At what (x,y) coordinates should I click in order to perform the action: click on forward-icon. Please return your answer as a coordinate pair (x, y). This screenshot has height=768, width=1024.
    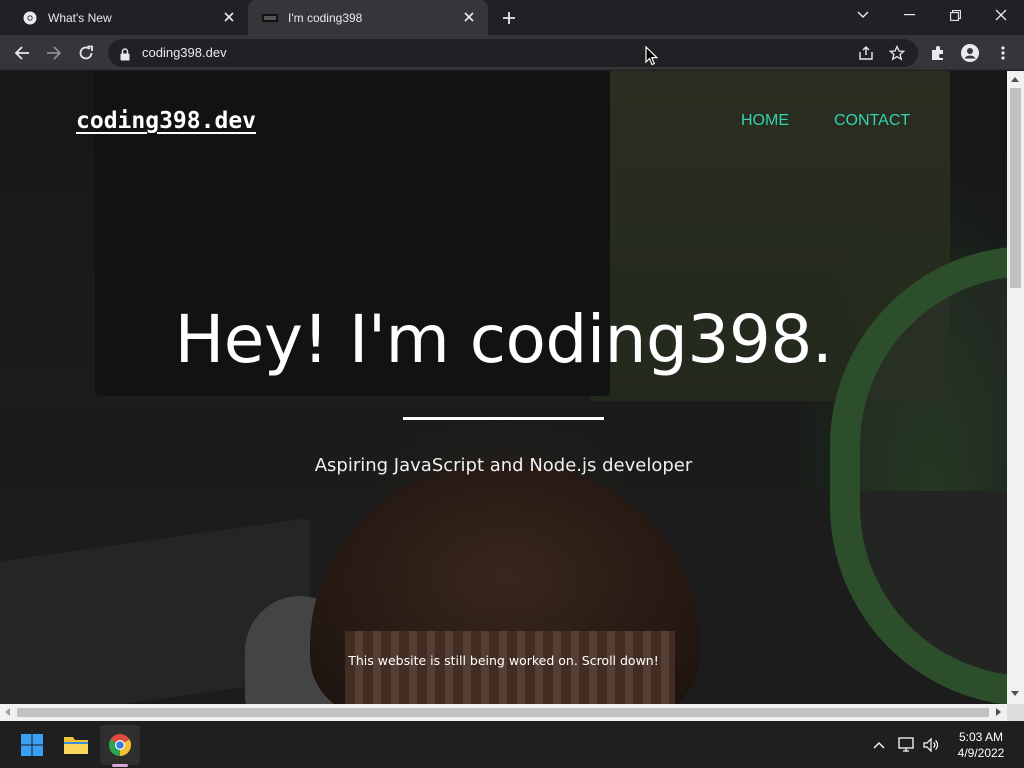
    Looking at the image, I should click on (54, 53).